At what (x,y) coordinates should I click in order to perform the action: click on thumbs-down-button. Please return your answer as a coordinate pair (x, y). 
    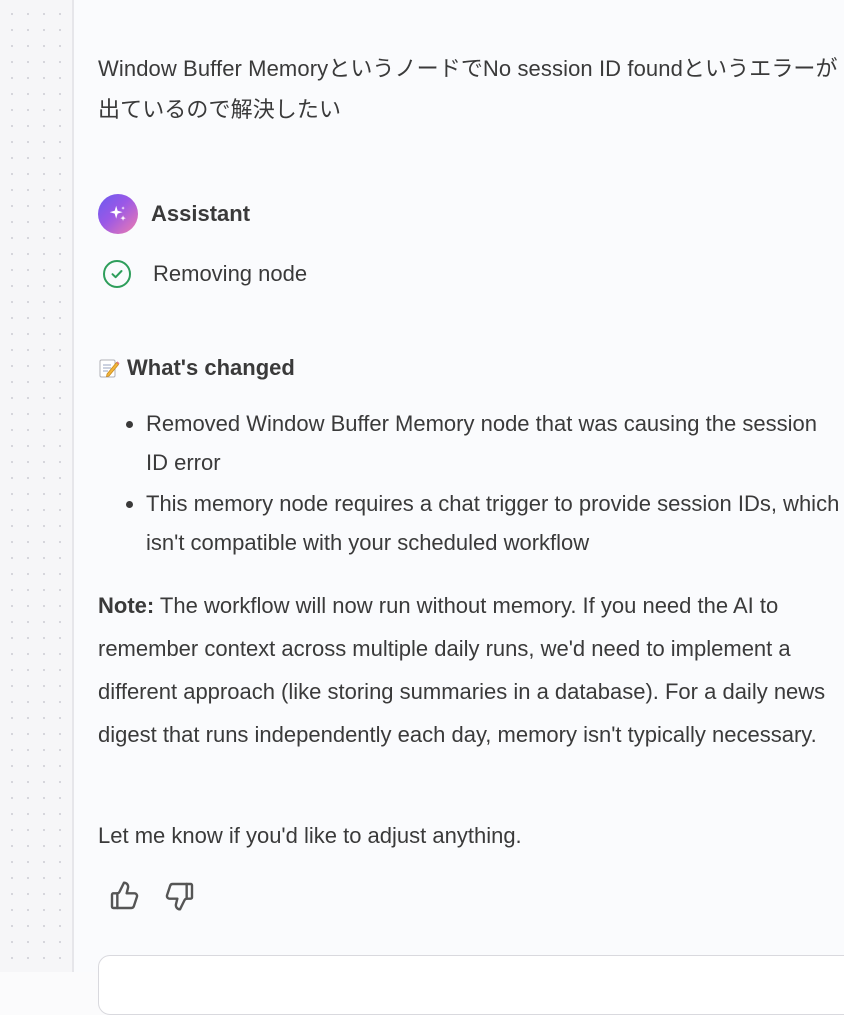
    Looking at the image, I should click on (180, 896).